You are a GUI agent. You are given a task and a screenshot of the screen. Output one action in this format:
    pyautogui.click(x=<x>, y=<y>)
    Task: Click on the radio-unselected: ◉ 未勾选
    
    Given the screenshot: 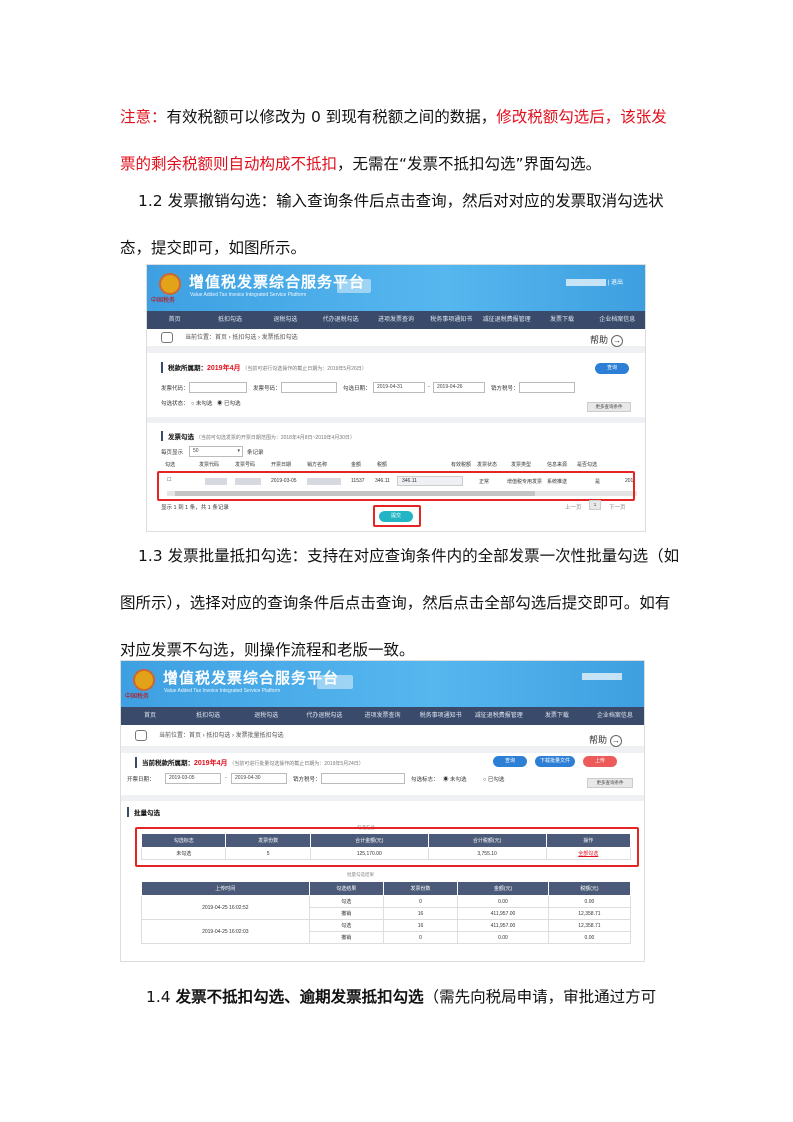 What is the action you would take?
    pyautogui.click(x=455, y=779)
    